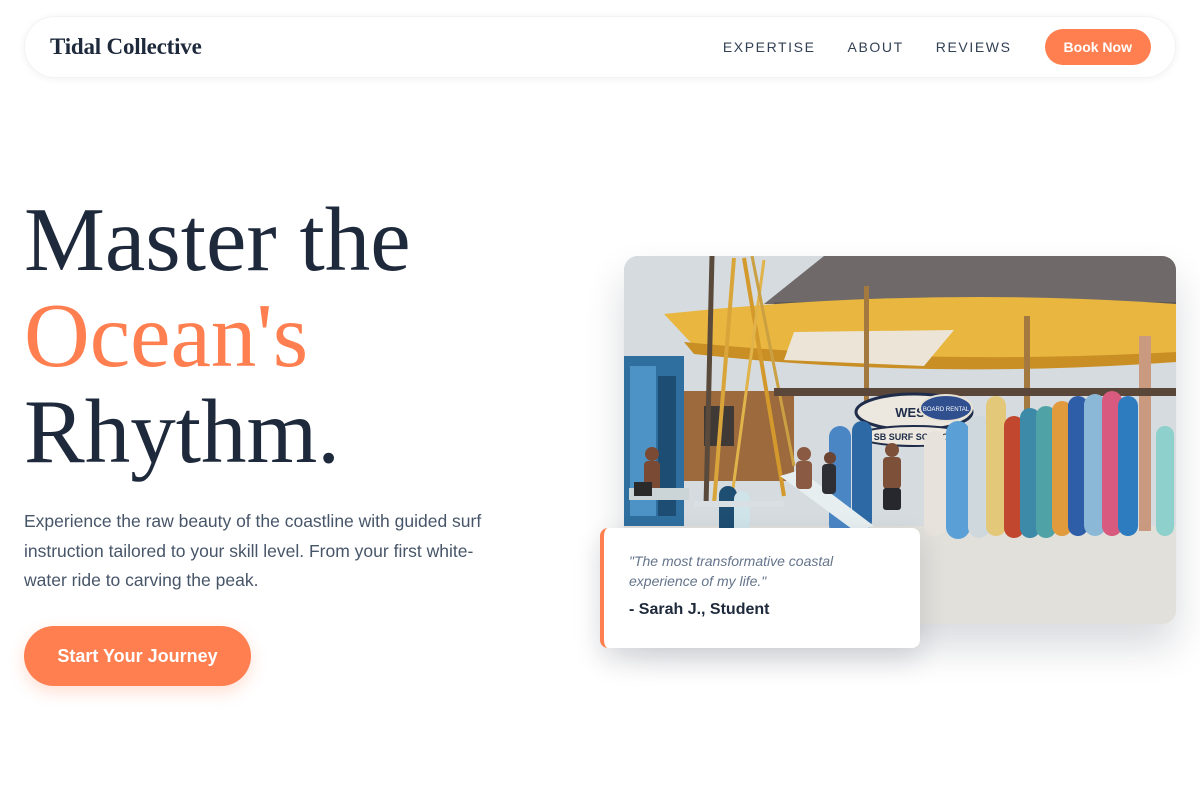 This screenshot has height=800, width=1200. What do you see at coordinates (876, 47) in the screenshot?
I see `nav-link-about: ABOUT` at bounding box center [876, 47].